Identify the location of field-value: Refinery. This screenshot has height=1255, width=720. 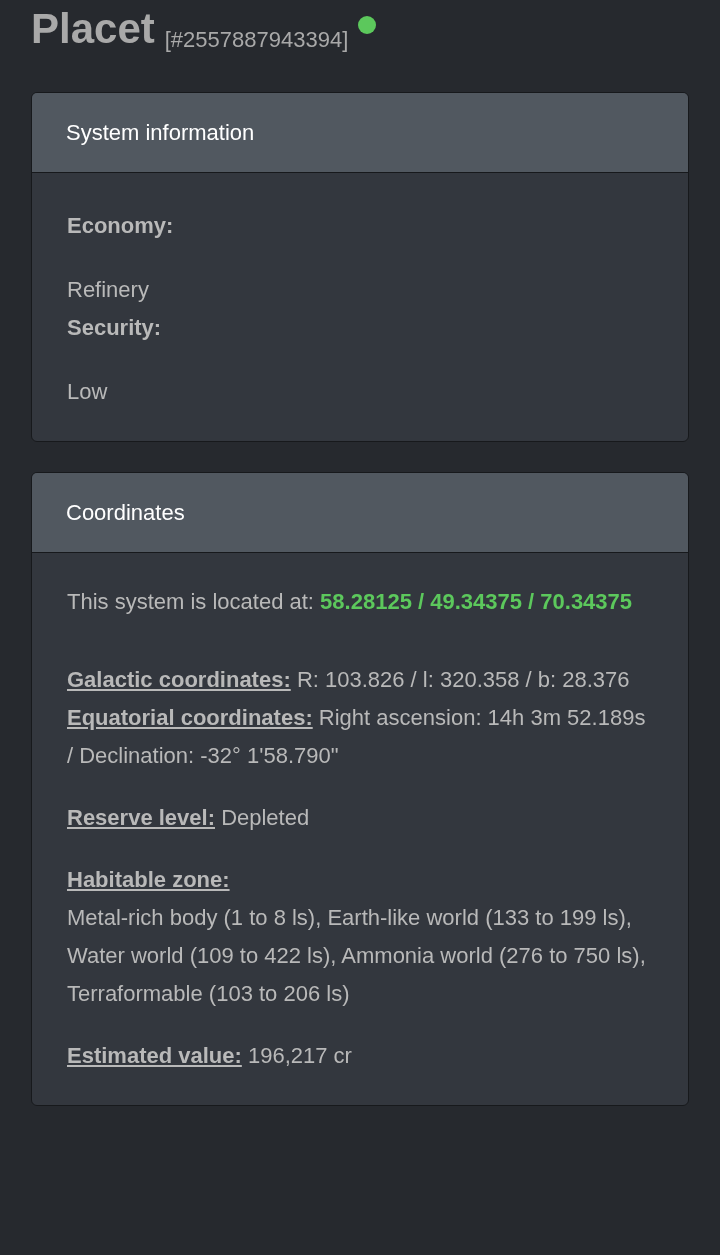
(108, 290).